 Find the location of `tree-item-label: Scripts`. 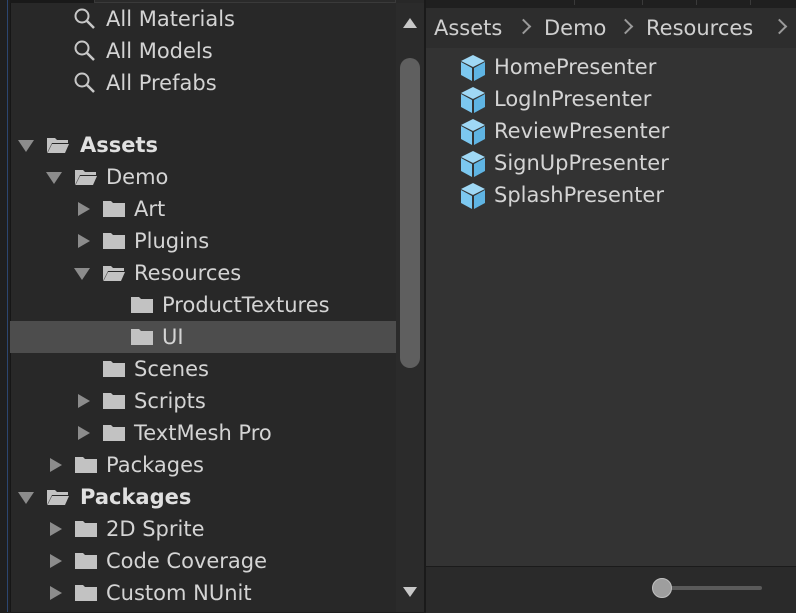

tree-item-label: Scripts is located at coordinates (170, 401).